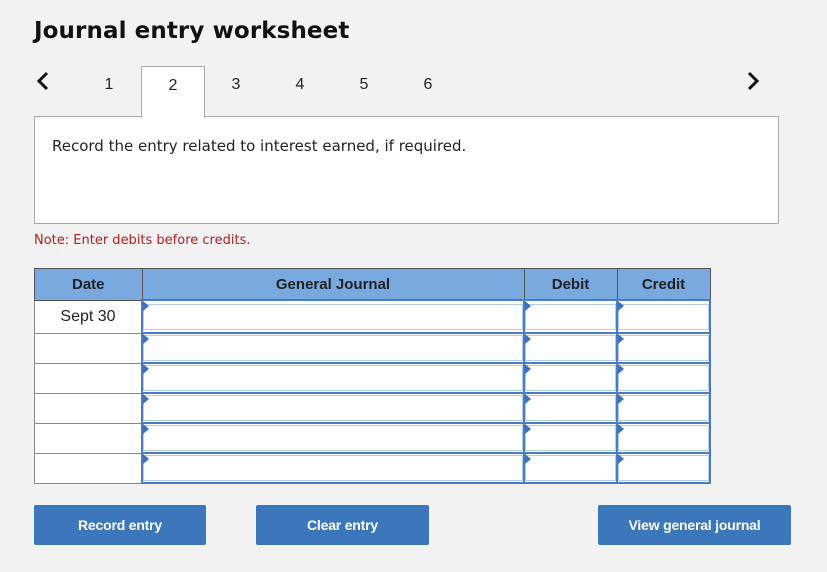 This screenshot has height=572, width=827. I want to click on next-arrow-icon, so click(753, 84).